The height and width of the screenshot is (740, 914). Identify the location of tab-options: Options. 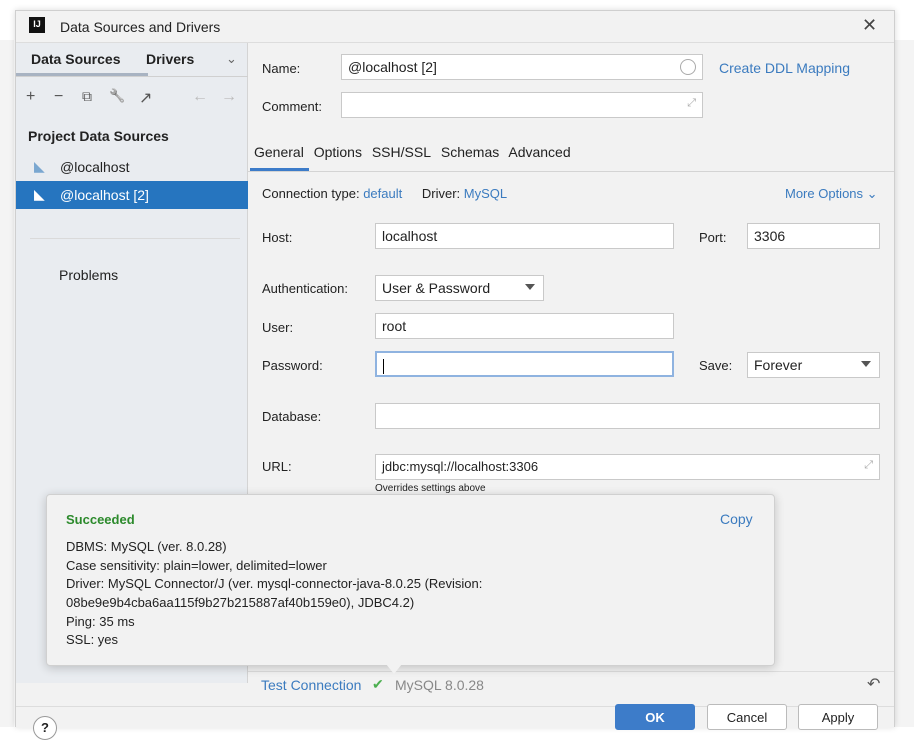
(338, 152).